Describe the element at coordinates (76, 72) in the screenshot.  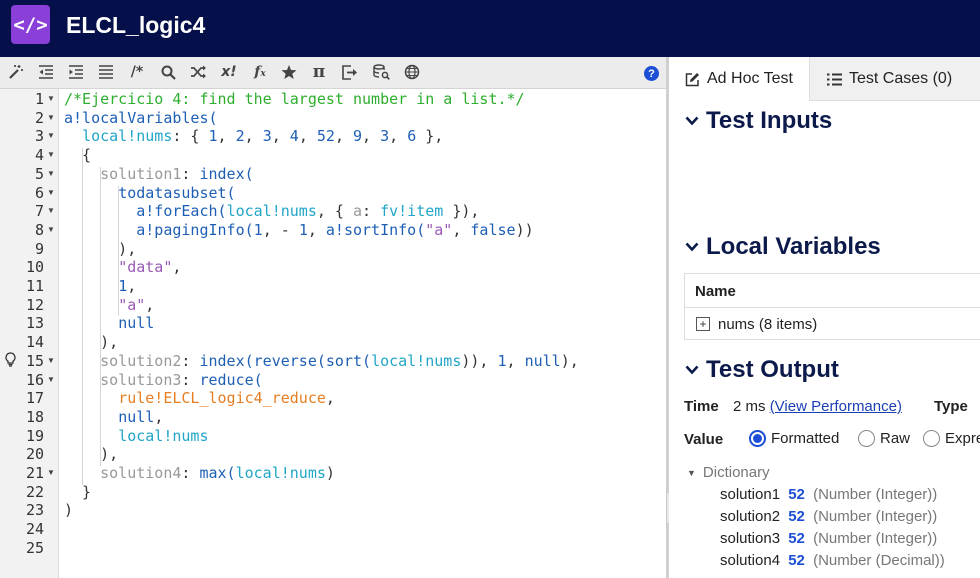
I see `indent-icon` at that location.